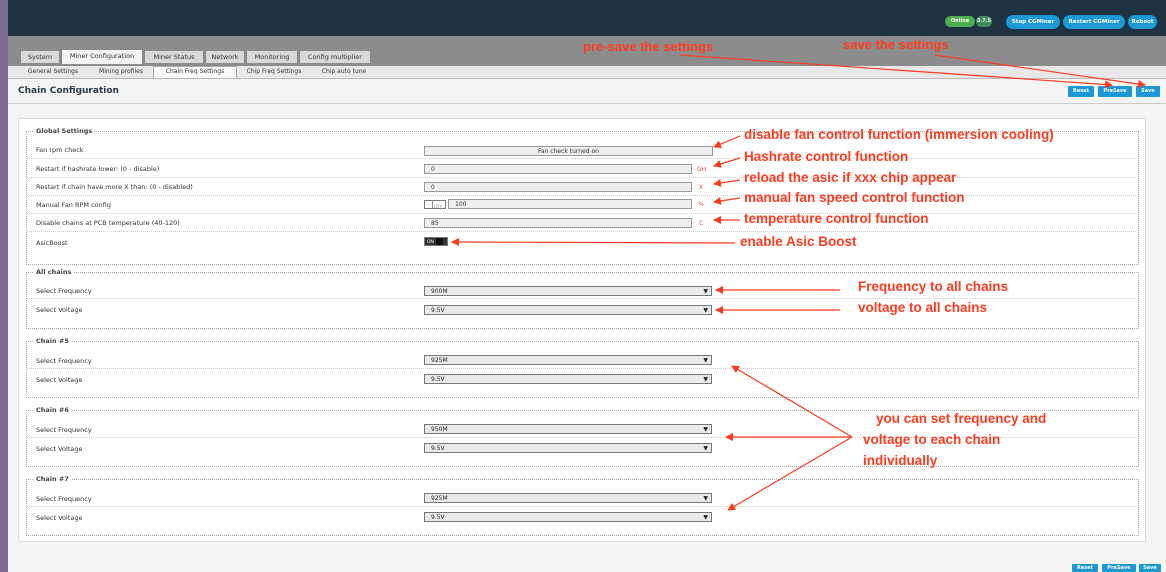  I want to click on arrow-presave, so click(896, 71).